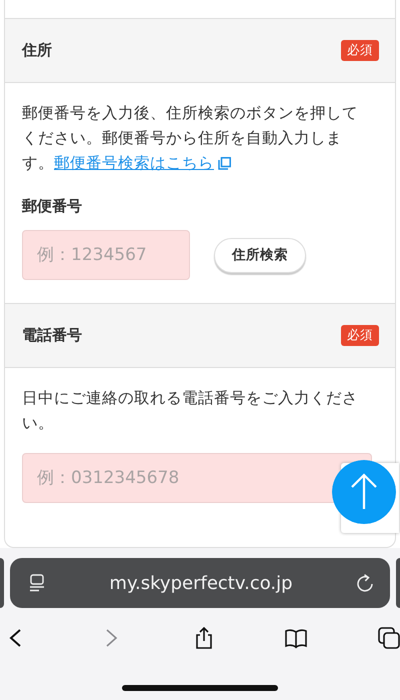  Describe the element at coordinates (365, 583) in the screenshot. I see `reload-icon` at that location.